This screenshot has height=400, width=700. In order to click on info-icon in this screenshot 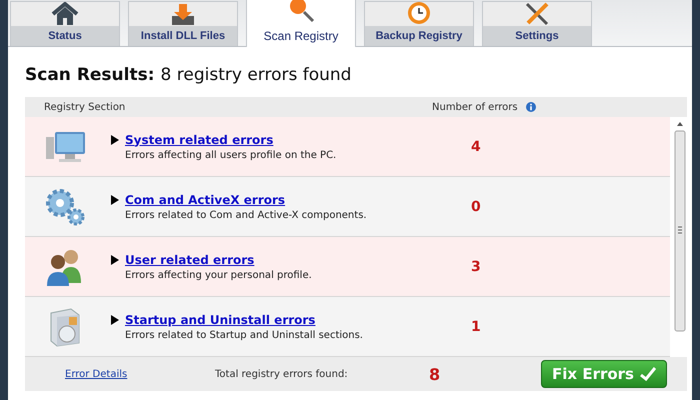, I will do `click(531, 107)`.